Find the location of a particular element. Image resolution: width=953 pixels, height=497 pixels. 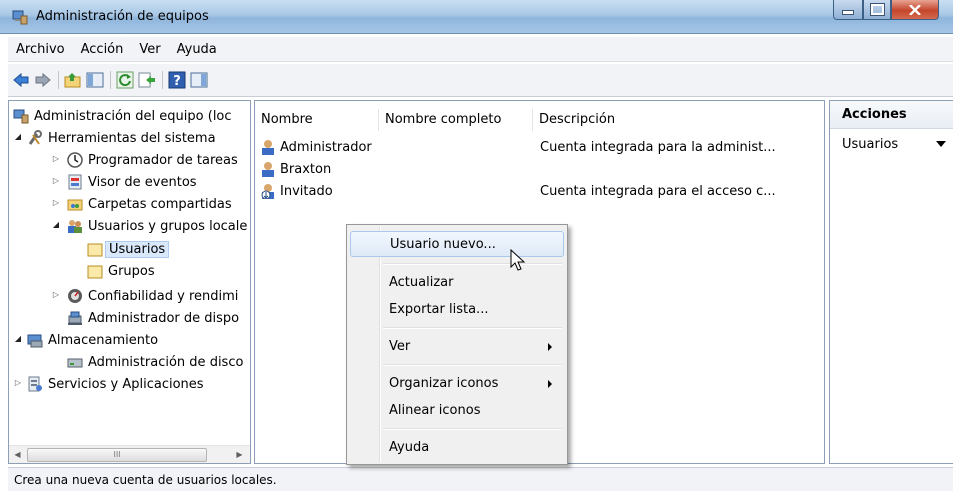

users-group-icon is located at coordinates (75, 226).